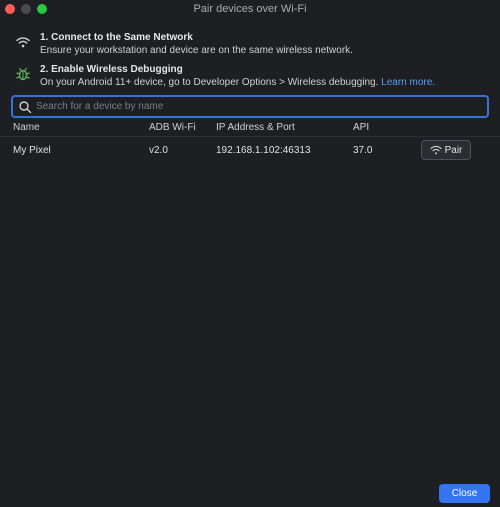  Describe the element at coordinates (25, 106) in the screenshot. I see `search-icon` at that location.